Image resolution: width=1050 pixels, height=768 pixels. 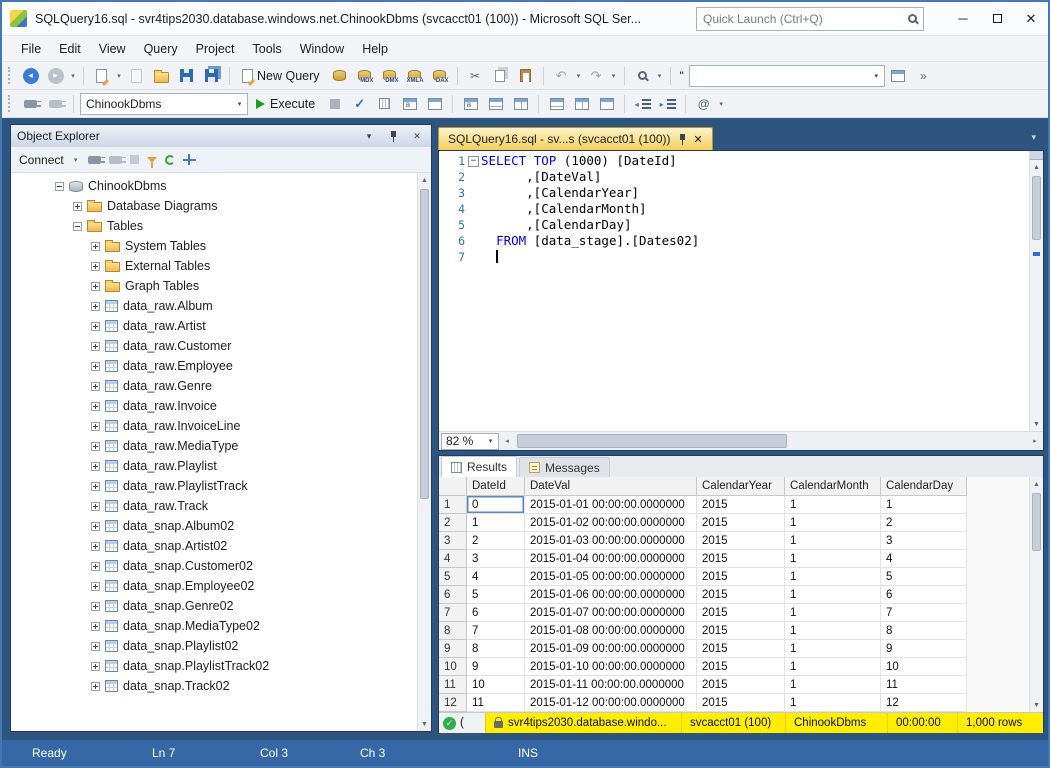 What do you see at coordinates (611, 667) in the screenshot?
I see `cell-dateval: 2015-01-10 00:00:00.0000000` at bounding box center [611, 667].